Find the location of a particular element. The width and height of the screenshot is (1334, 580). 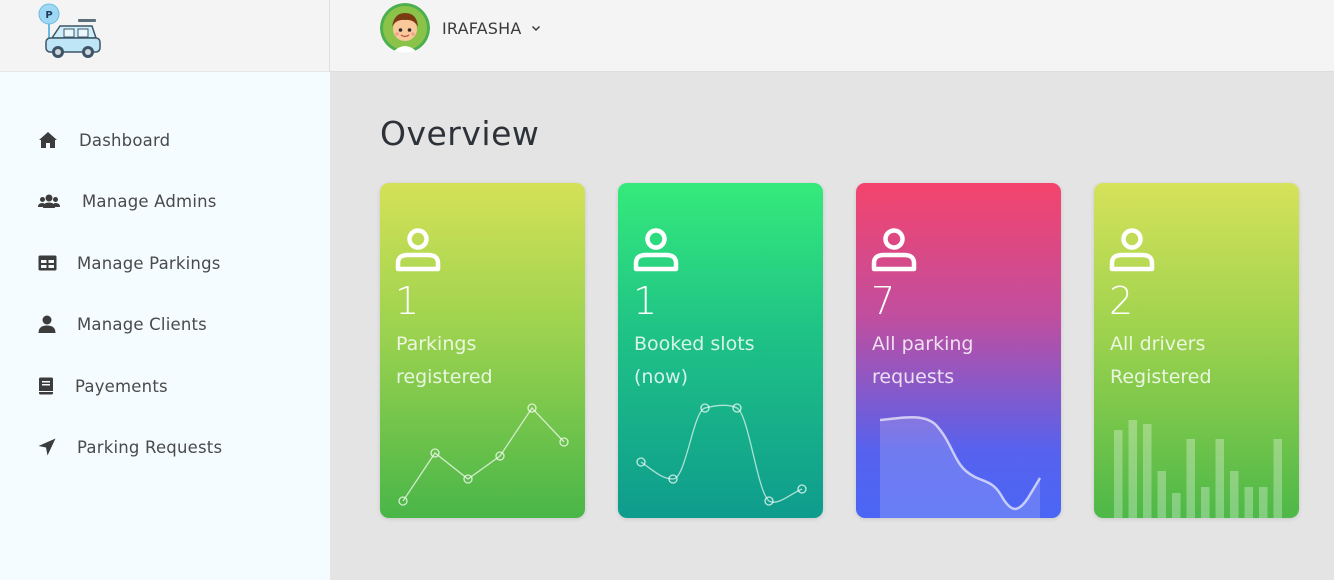

stat-label: All drivers Registered is located at coordinates (1161, 360).